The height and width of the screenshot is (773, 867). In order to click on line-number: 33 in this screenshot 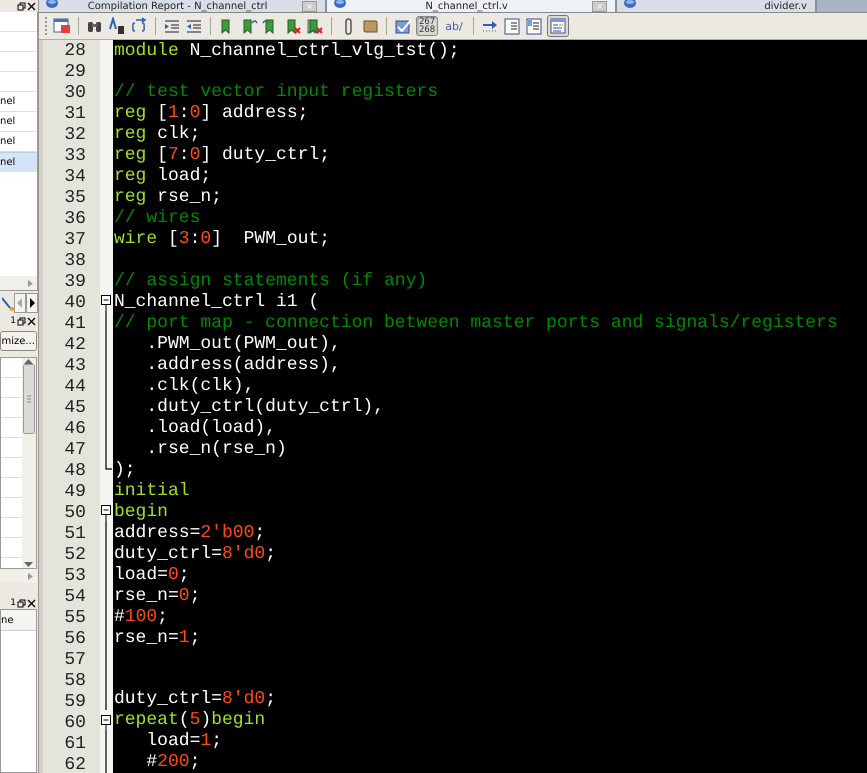, I will do `click(75, 156)`.